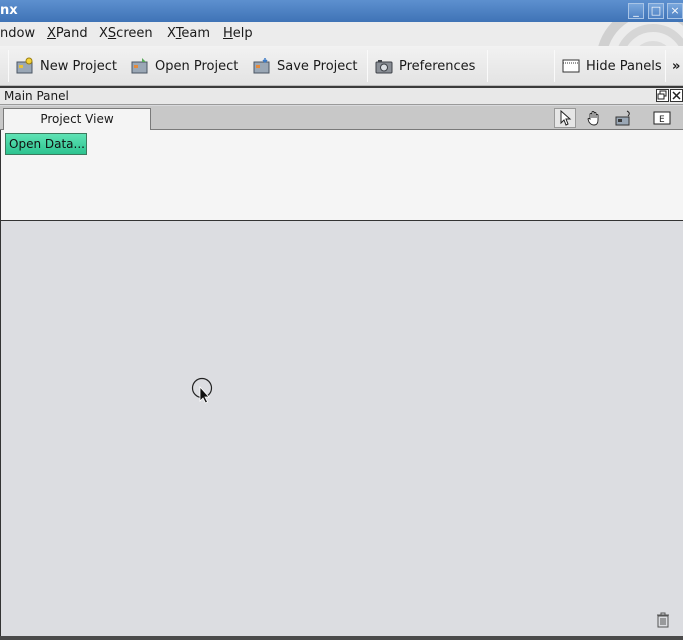  Describe the element at coordinates (238, 33) in the screenshot. I see `menu-help: Help` at that location.